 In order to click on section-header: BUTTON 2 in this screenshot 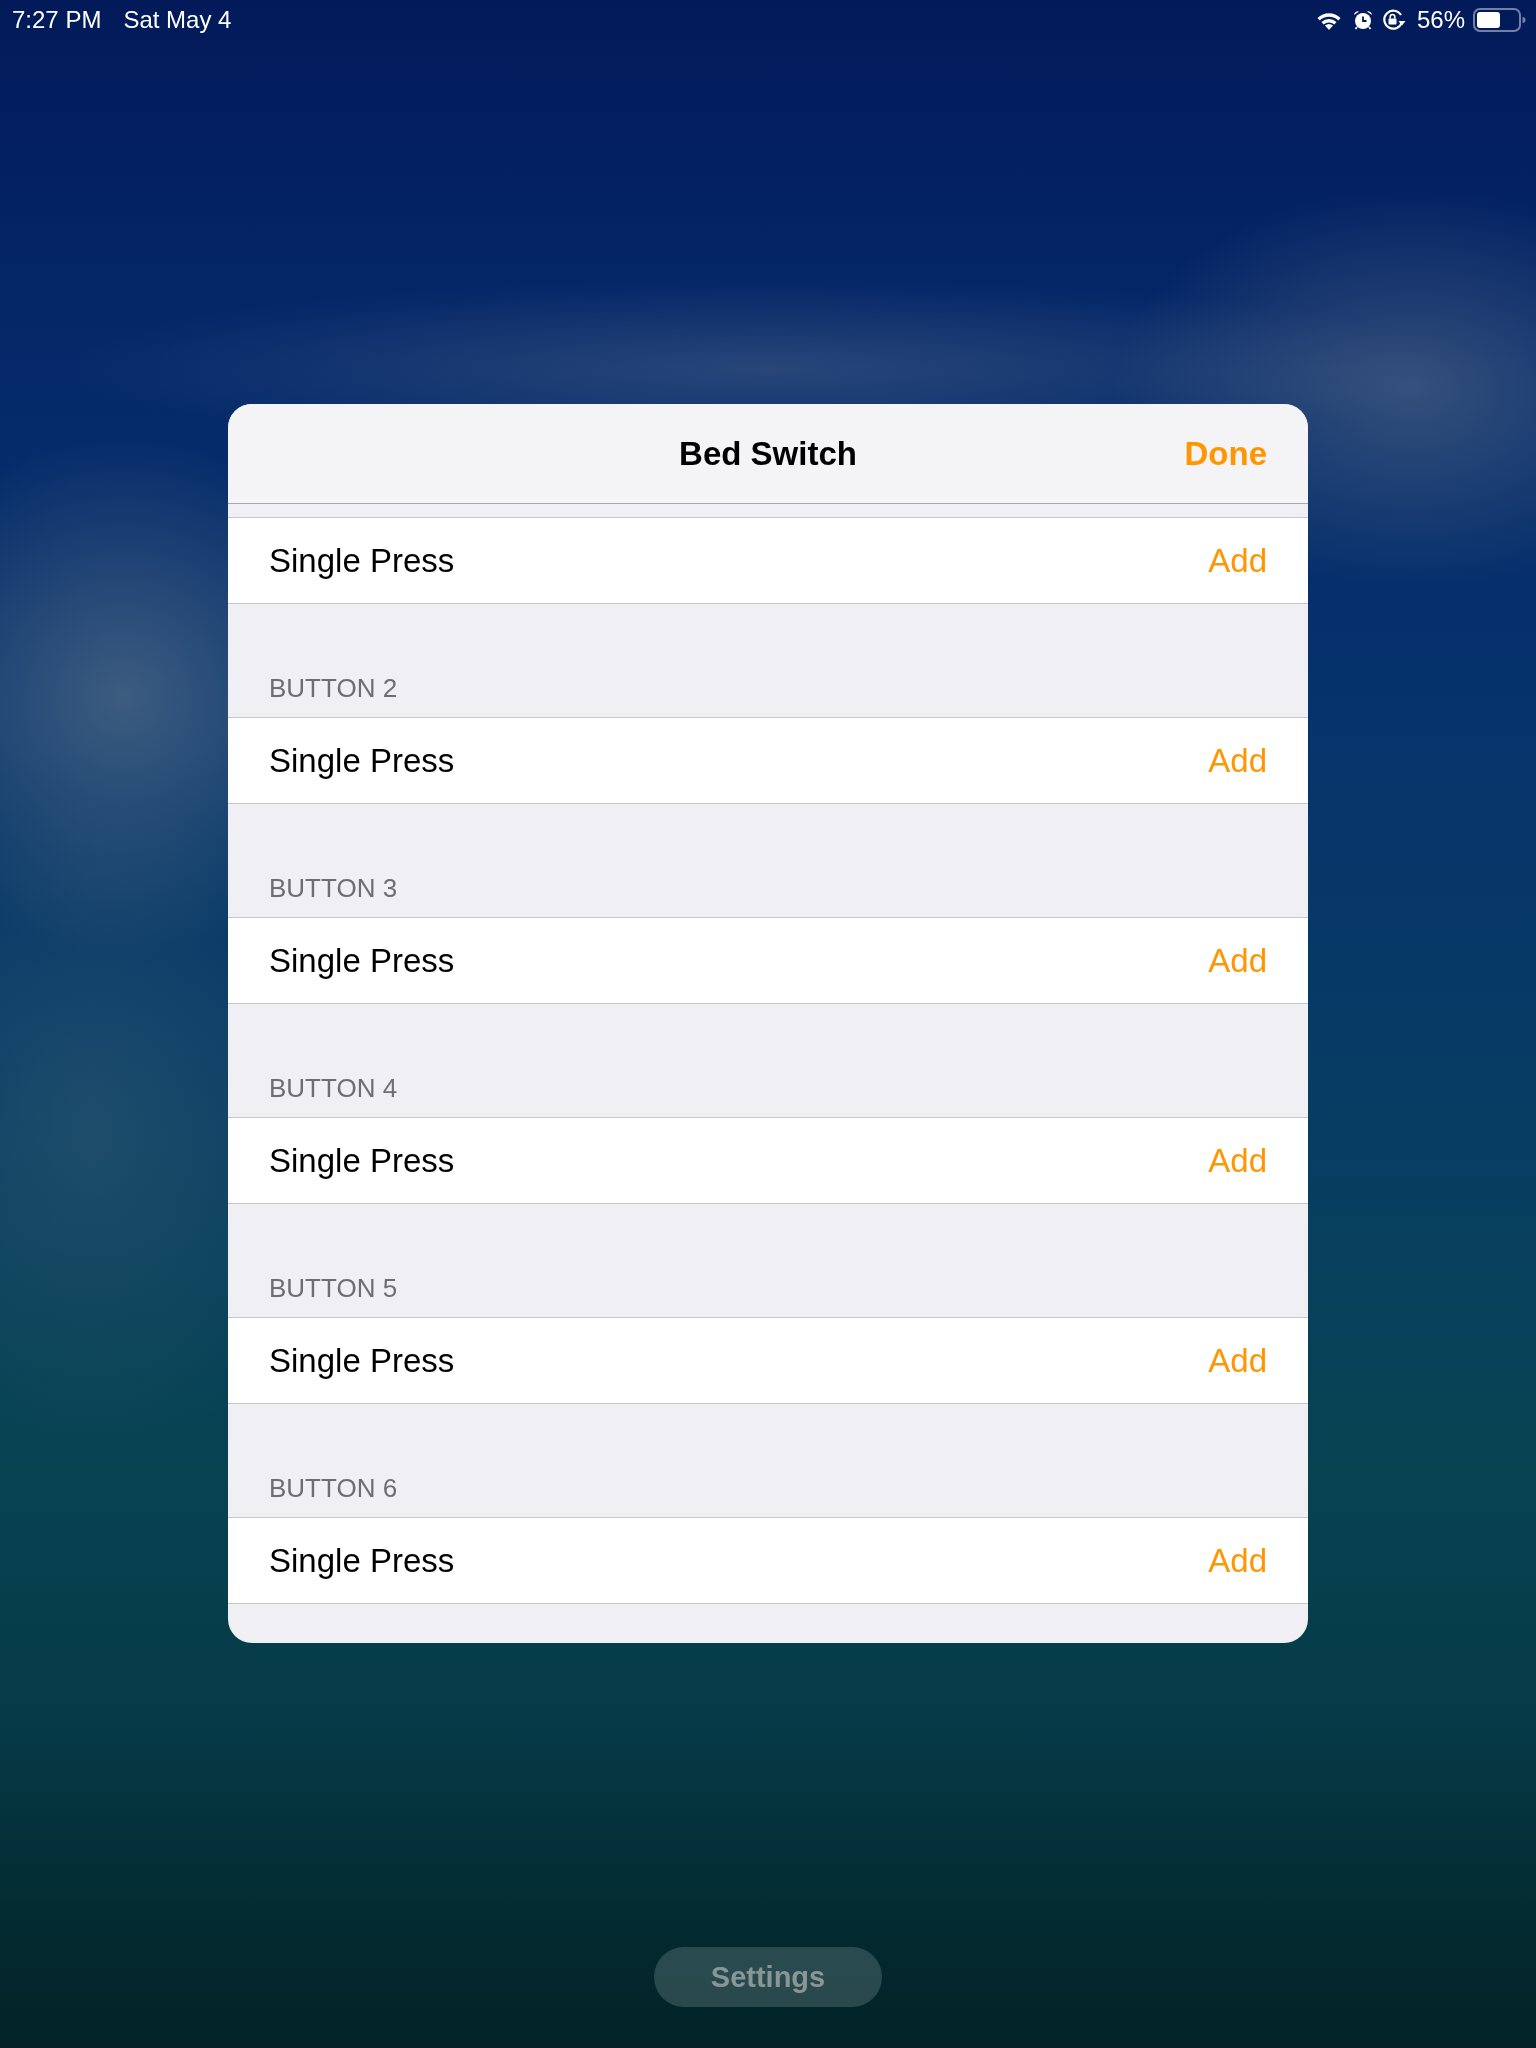, I will do `click(333, 688)`.